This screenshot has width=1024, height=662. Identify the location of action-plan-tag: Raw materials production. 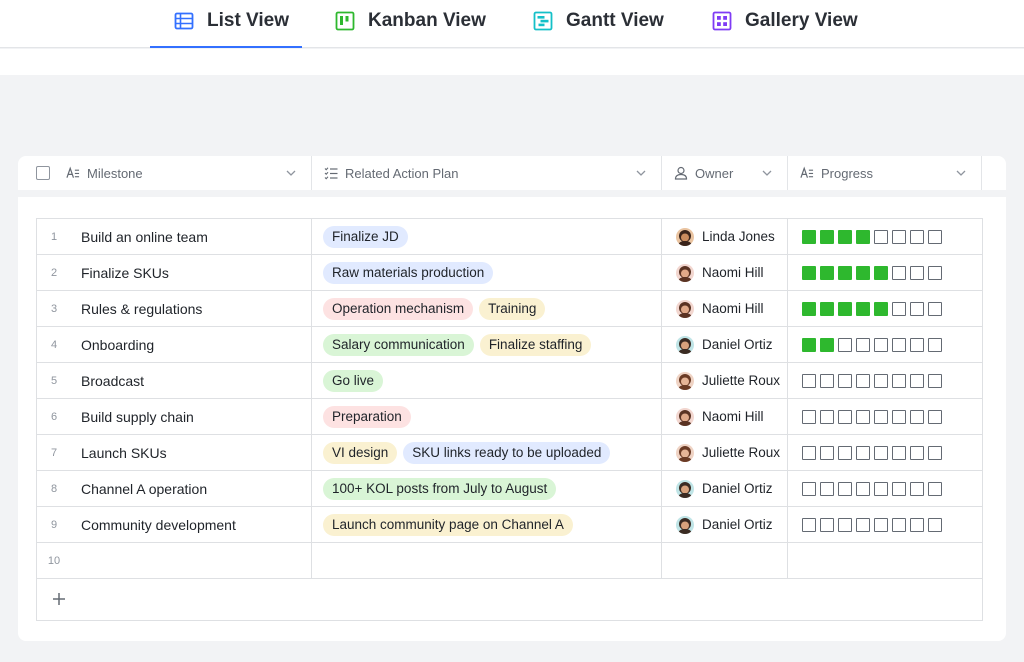
(408, 272).